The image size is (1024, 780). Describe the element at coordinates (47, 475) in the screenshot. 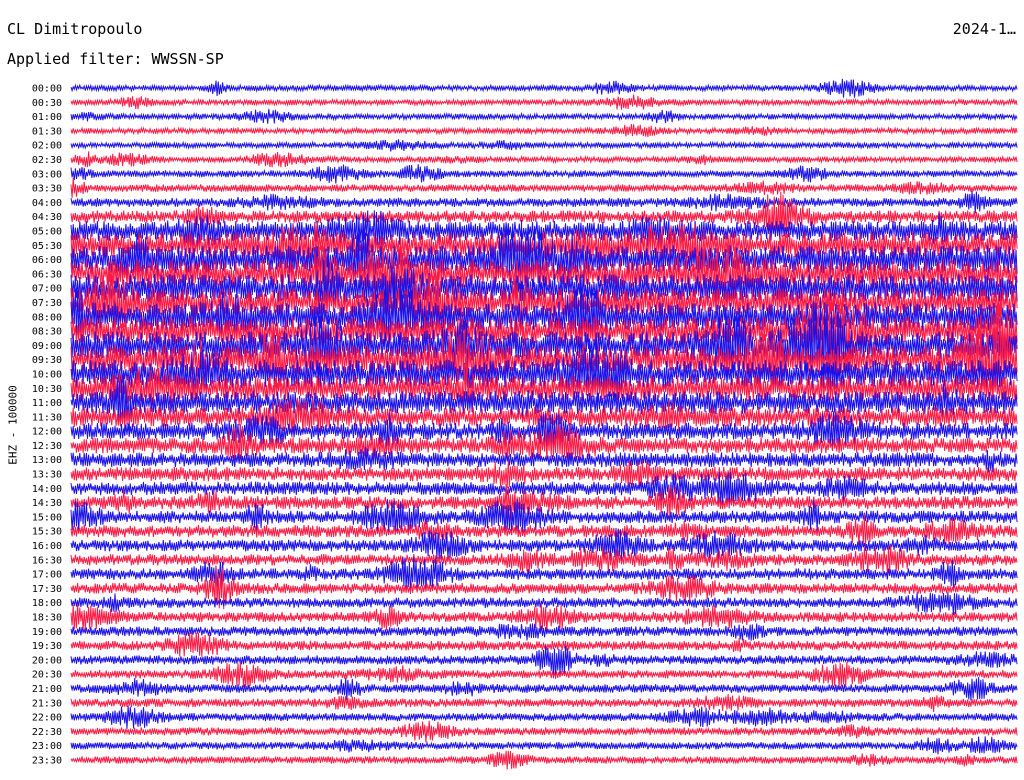

I see `row-time-label: 13:30` at that location.